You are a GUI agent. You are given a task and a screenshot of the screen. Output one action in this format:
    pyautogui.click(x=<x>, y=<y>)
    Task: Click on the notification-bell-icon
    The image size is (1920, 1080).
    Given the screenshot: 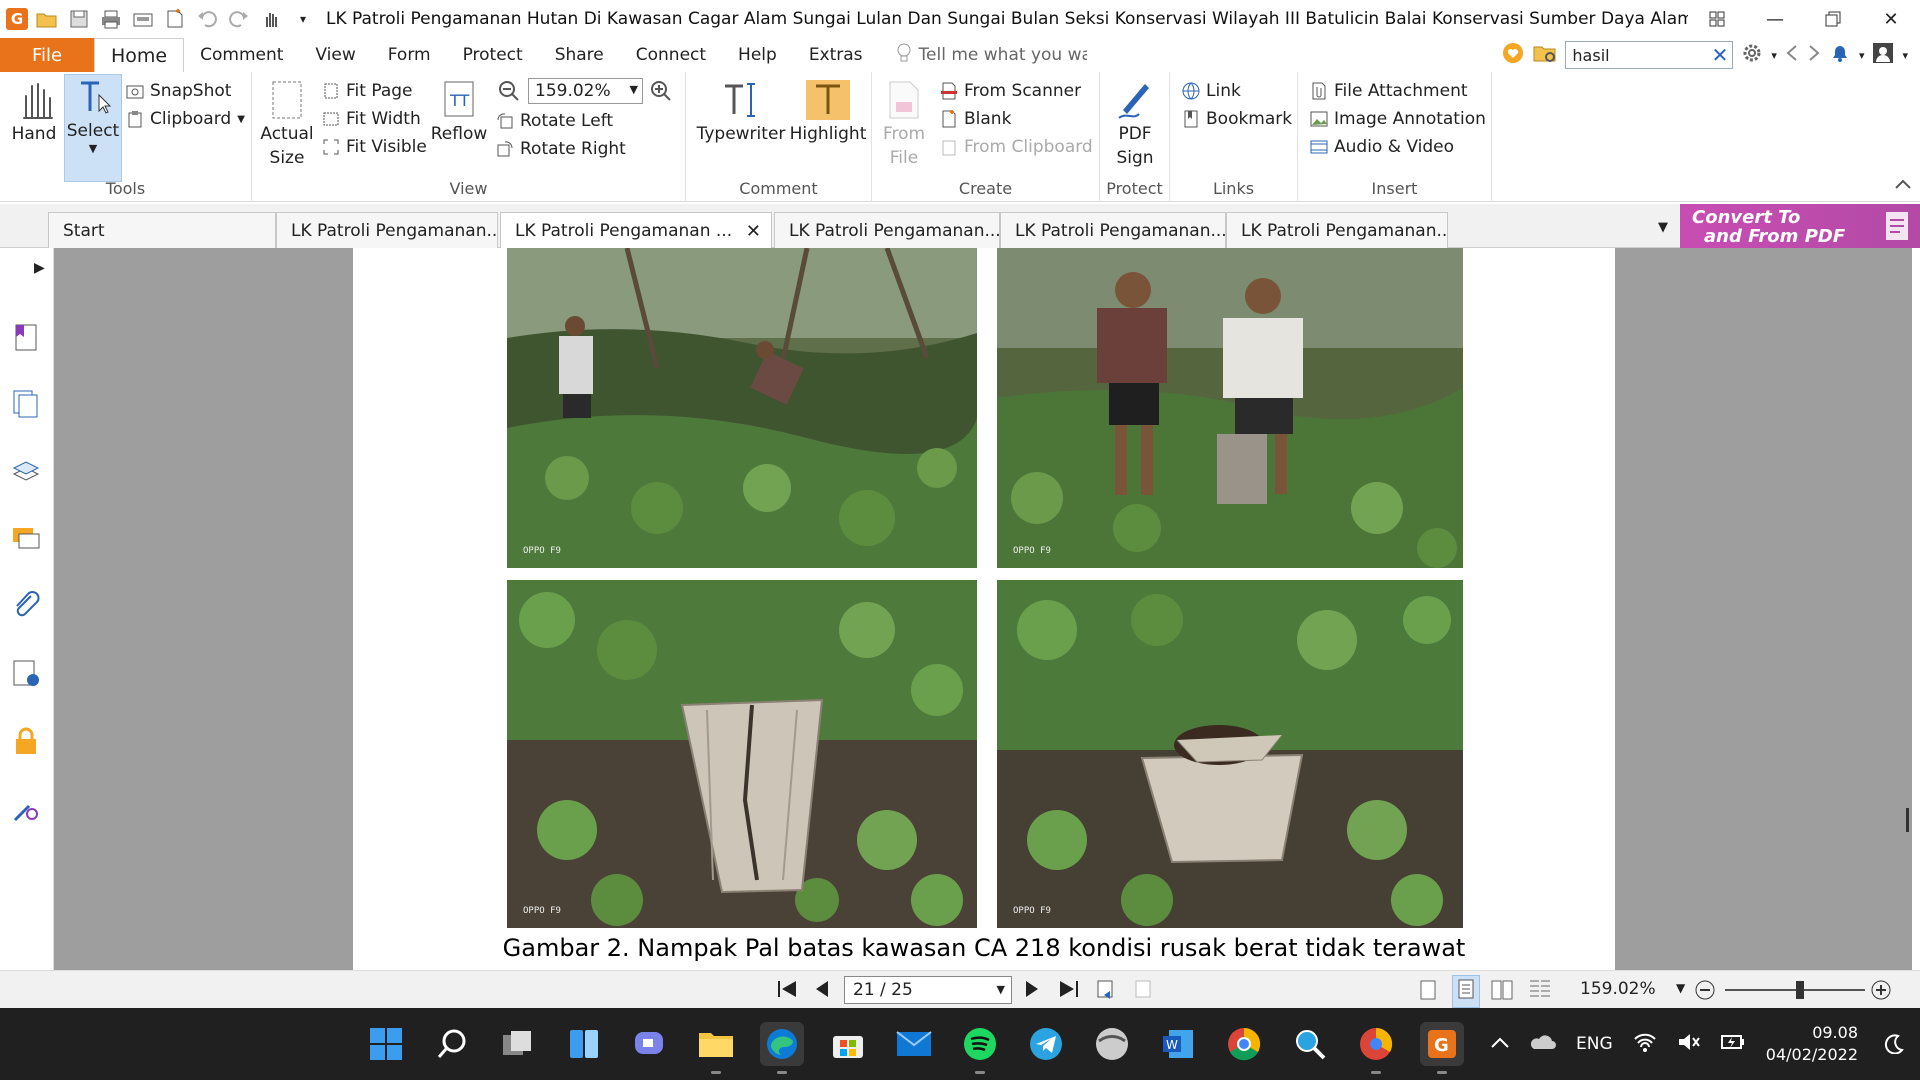 What is the action you would take?
    pyautogui.click(x=1840, y=55)
    